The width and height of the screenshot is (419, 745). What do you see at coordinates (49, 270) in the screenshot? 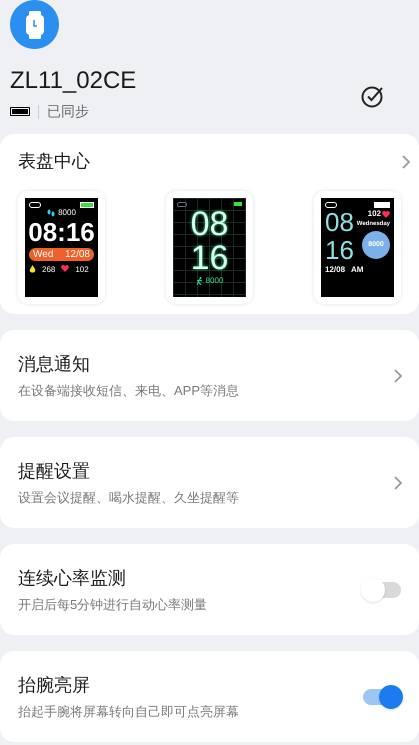
I see `calories-text: 268` at bounding box center [49, 270].